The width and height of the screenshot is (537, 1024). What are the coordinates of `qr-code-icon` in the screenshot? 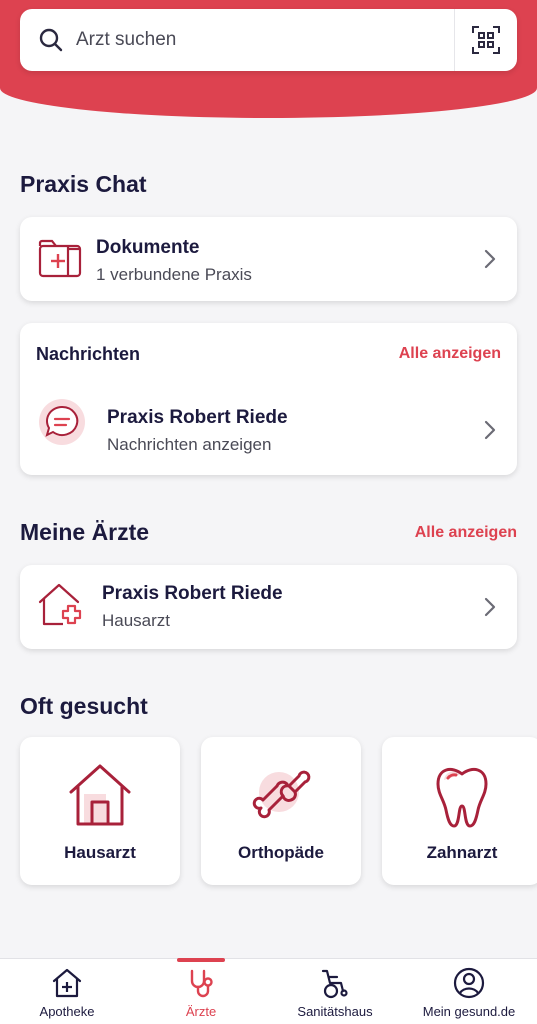 It's located at (486, 40).